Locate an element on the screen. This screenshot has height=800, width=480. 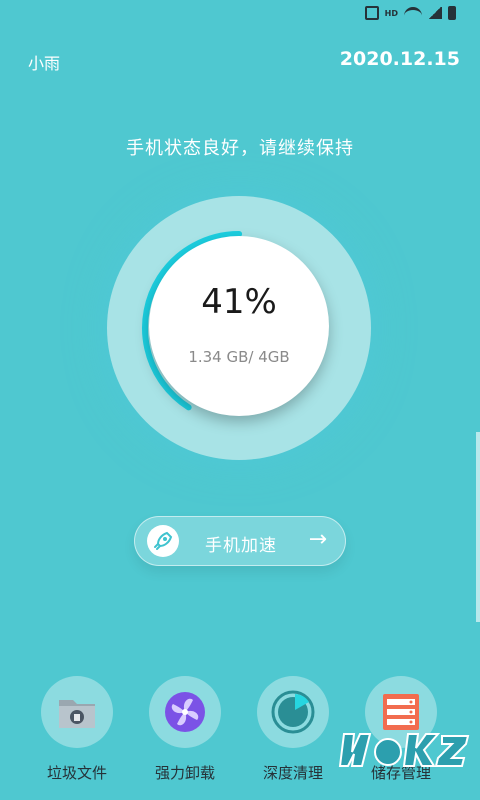
fan-icon is located at coordinates (185, 712).